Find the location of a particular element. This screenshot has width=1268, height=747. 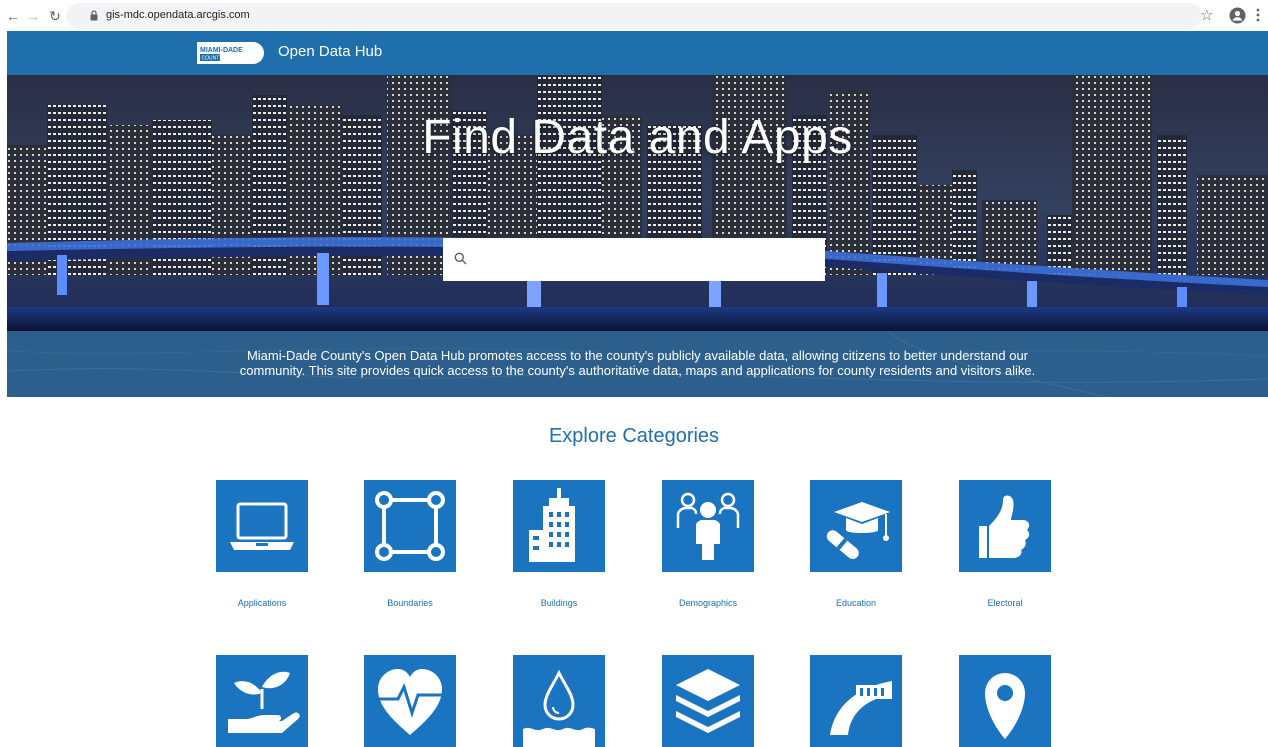

plant-in-hand-icon is located at coordinates (264, 702).